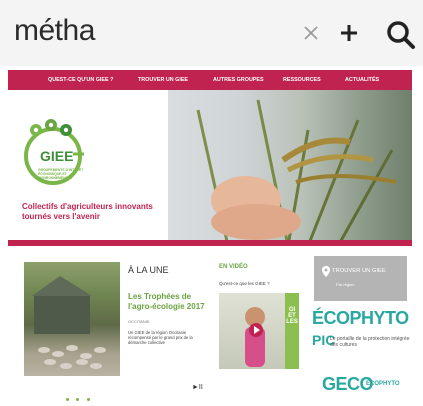  I want to click on hero-bottom-bar, so click(210, 243).